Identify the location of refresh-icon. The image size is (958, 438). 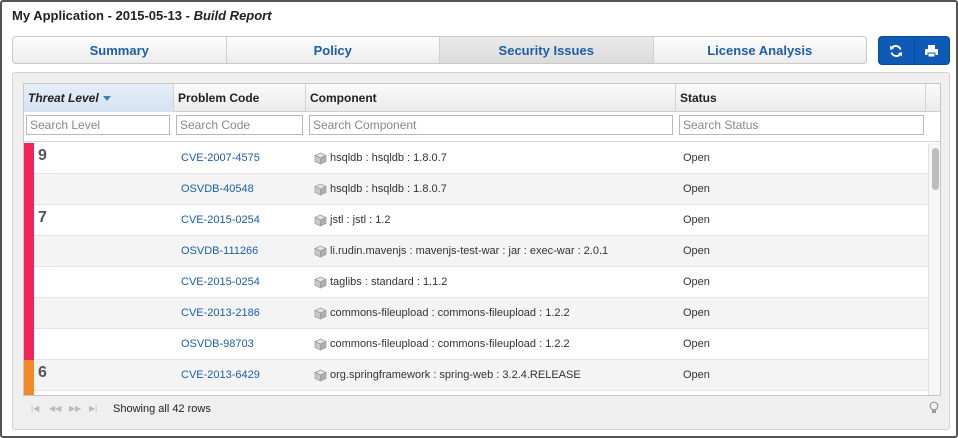
(896, 50).